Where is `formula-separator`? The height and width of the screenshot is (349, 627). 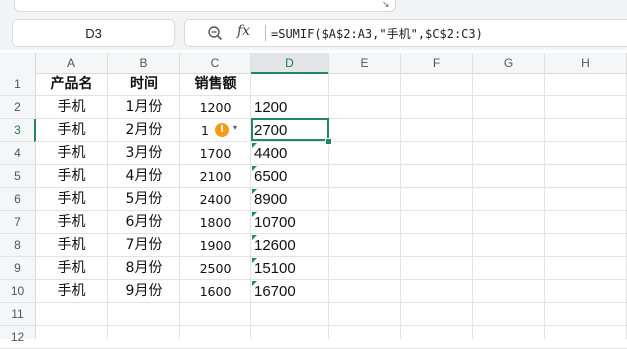
formula-separator is located at coordinates (265, 33).